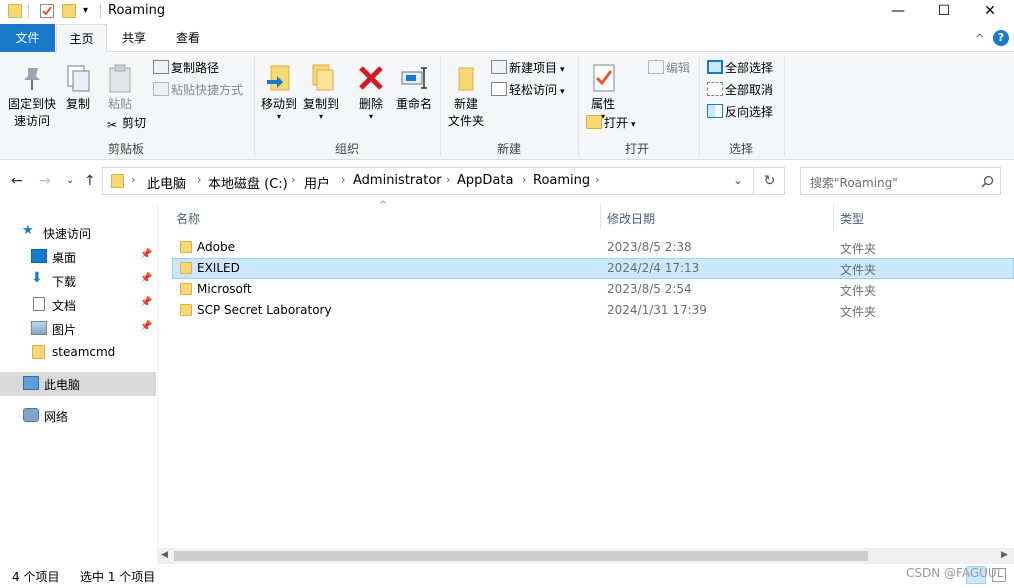  What do you see at coordinates (1001, 38) in the screenshot?
I see `help-icon: ?` at bounding box center [1001, 38].